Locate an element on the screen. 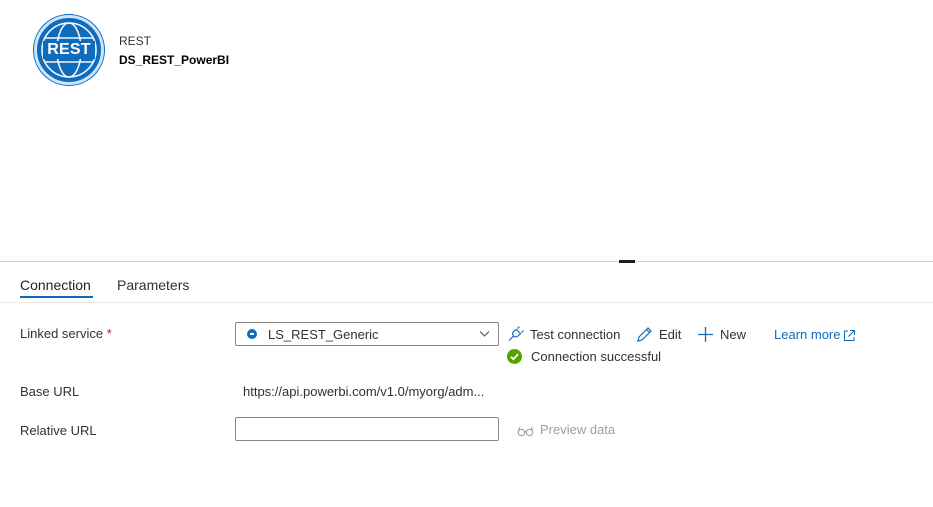 This screenshot has width=933, height=507. preview-data-button: Preview data is located at coordinates (566, 429).